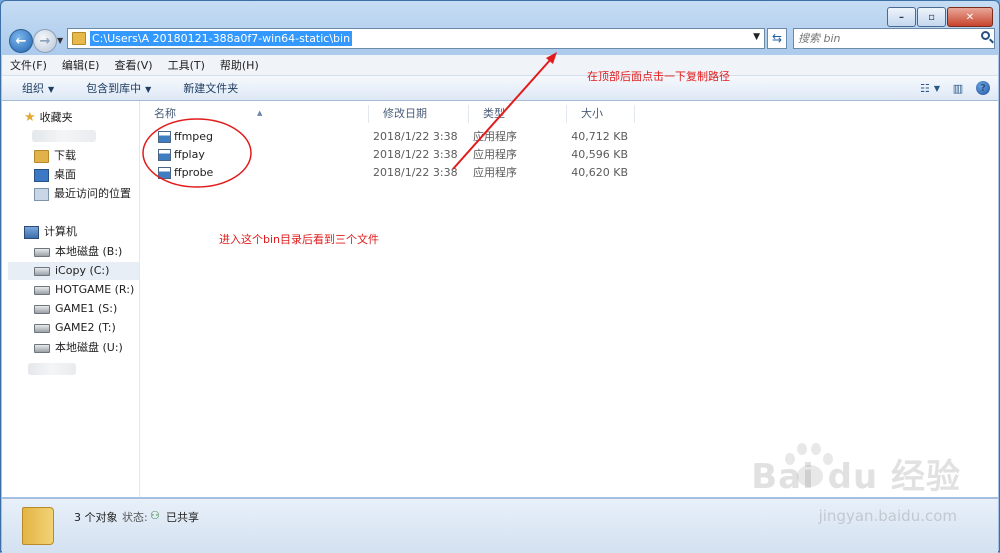 The width and height of the screenshot is (1000, 553). I want to click on nav-label: GAME2 (T:), so click(85, 327).